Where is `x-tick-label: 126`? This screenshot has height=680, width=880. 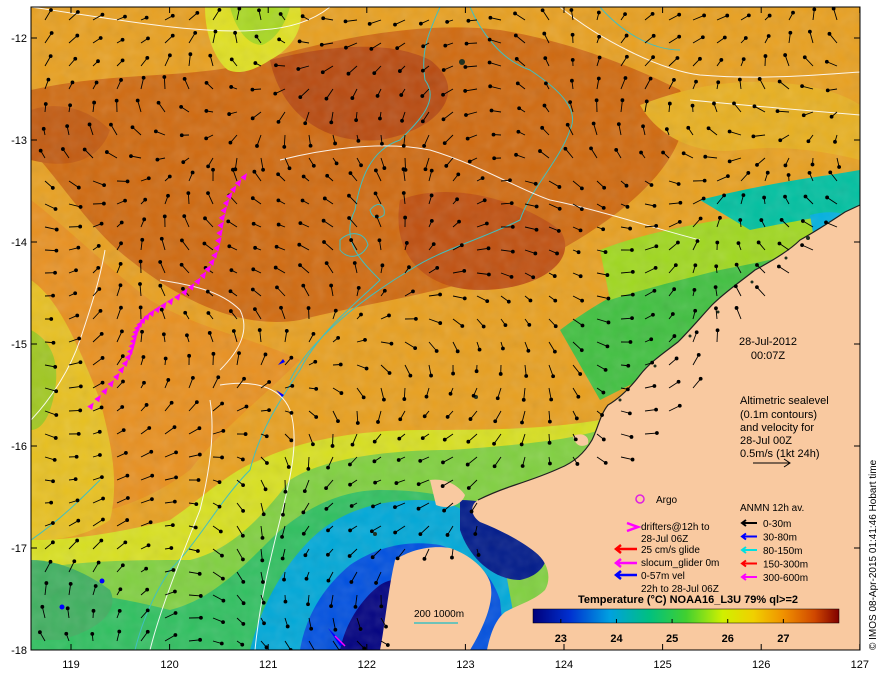 x-tick-label: 126 is located at coordinates (761, 665).